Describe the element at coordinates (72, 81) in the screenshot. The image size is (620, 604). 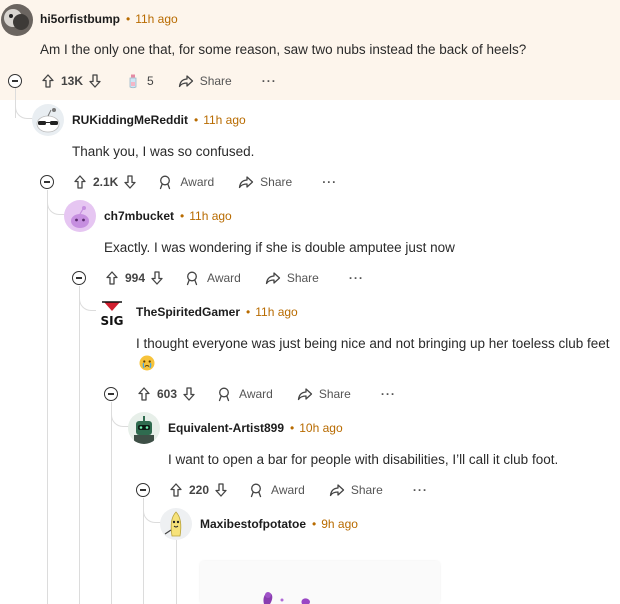
I see `vote-count: 13K` at that location.